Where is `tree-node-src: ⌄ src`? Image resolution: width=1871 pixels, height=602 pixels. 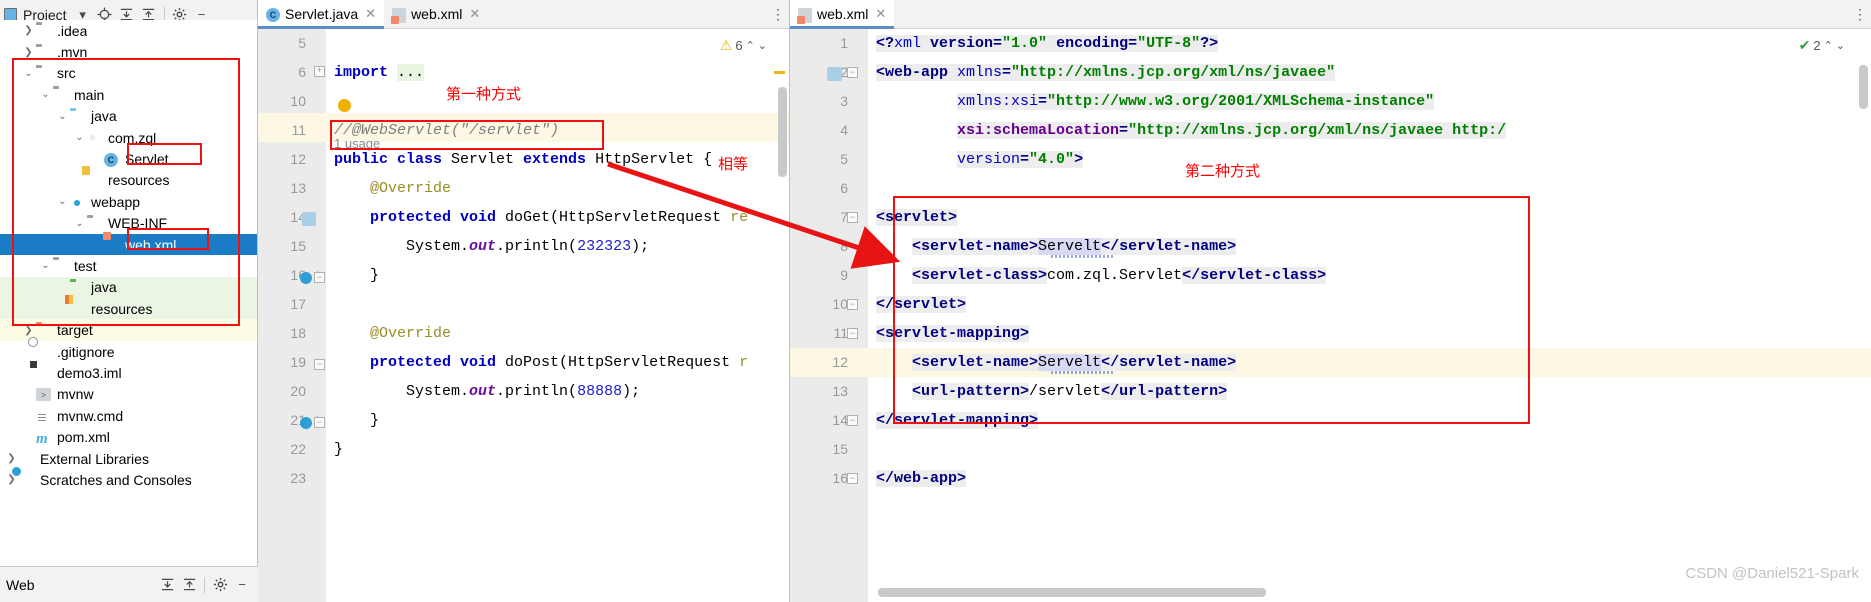 tree-node-src: ⌄ src is located at coordinates (128, 73).